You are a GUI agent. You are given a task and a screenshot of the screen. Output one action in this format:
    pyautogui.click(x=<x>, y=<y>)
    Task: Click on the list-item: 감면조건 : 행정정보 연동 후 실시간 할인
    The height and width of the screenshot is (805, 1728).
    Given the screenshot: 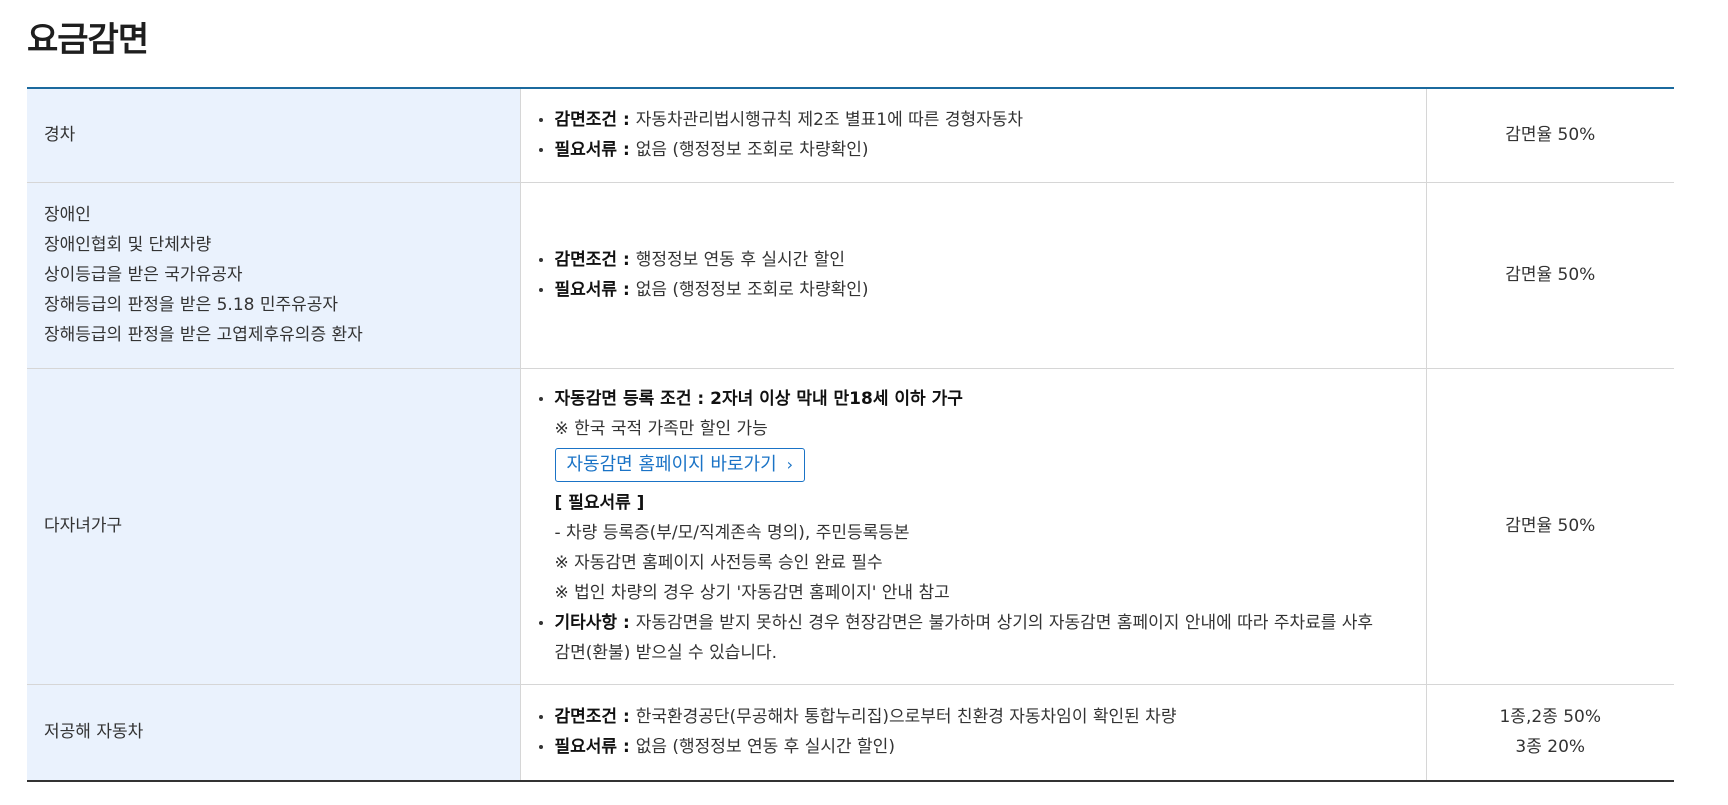 What is the action you would take?
    pyautogui.click(x=981, y=260)
    